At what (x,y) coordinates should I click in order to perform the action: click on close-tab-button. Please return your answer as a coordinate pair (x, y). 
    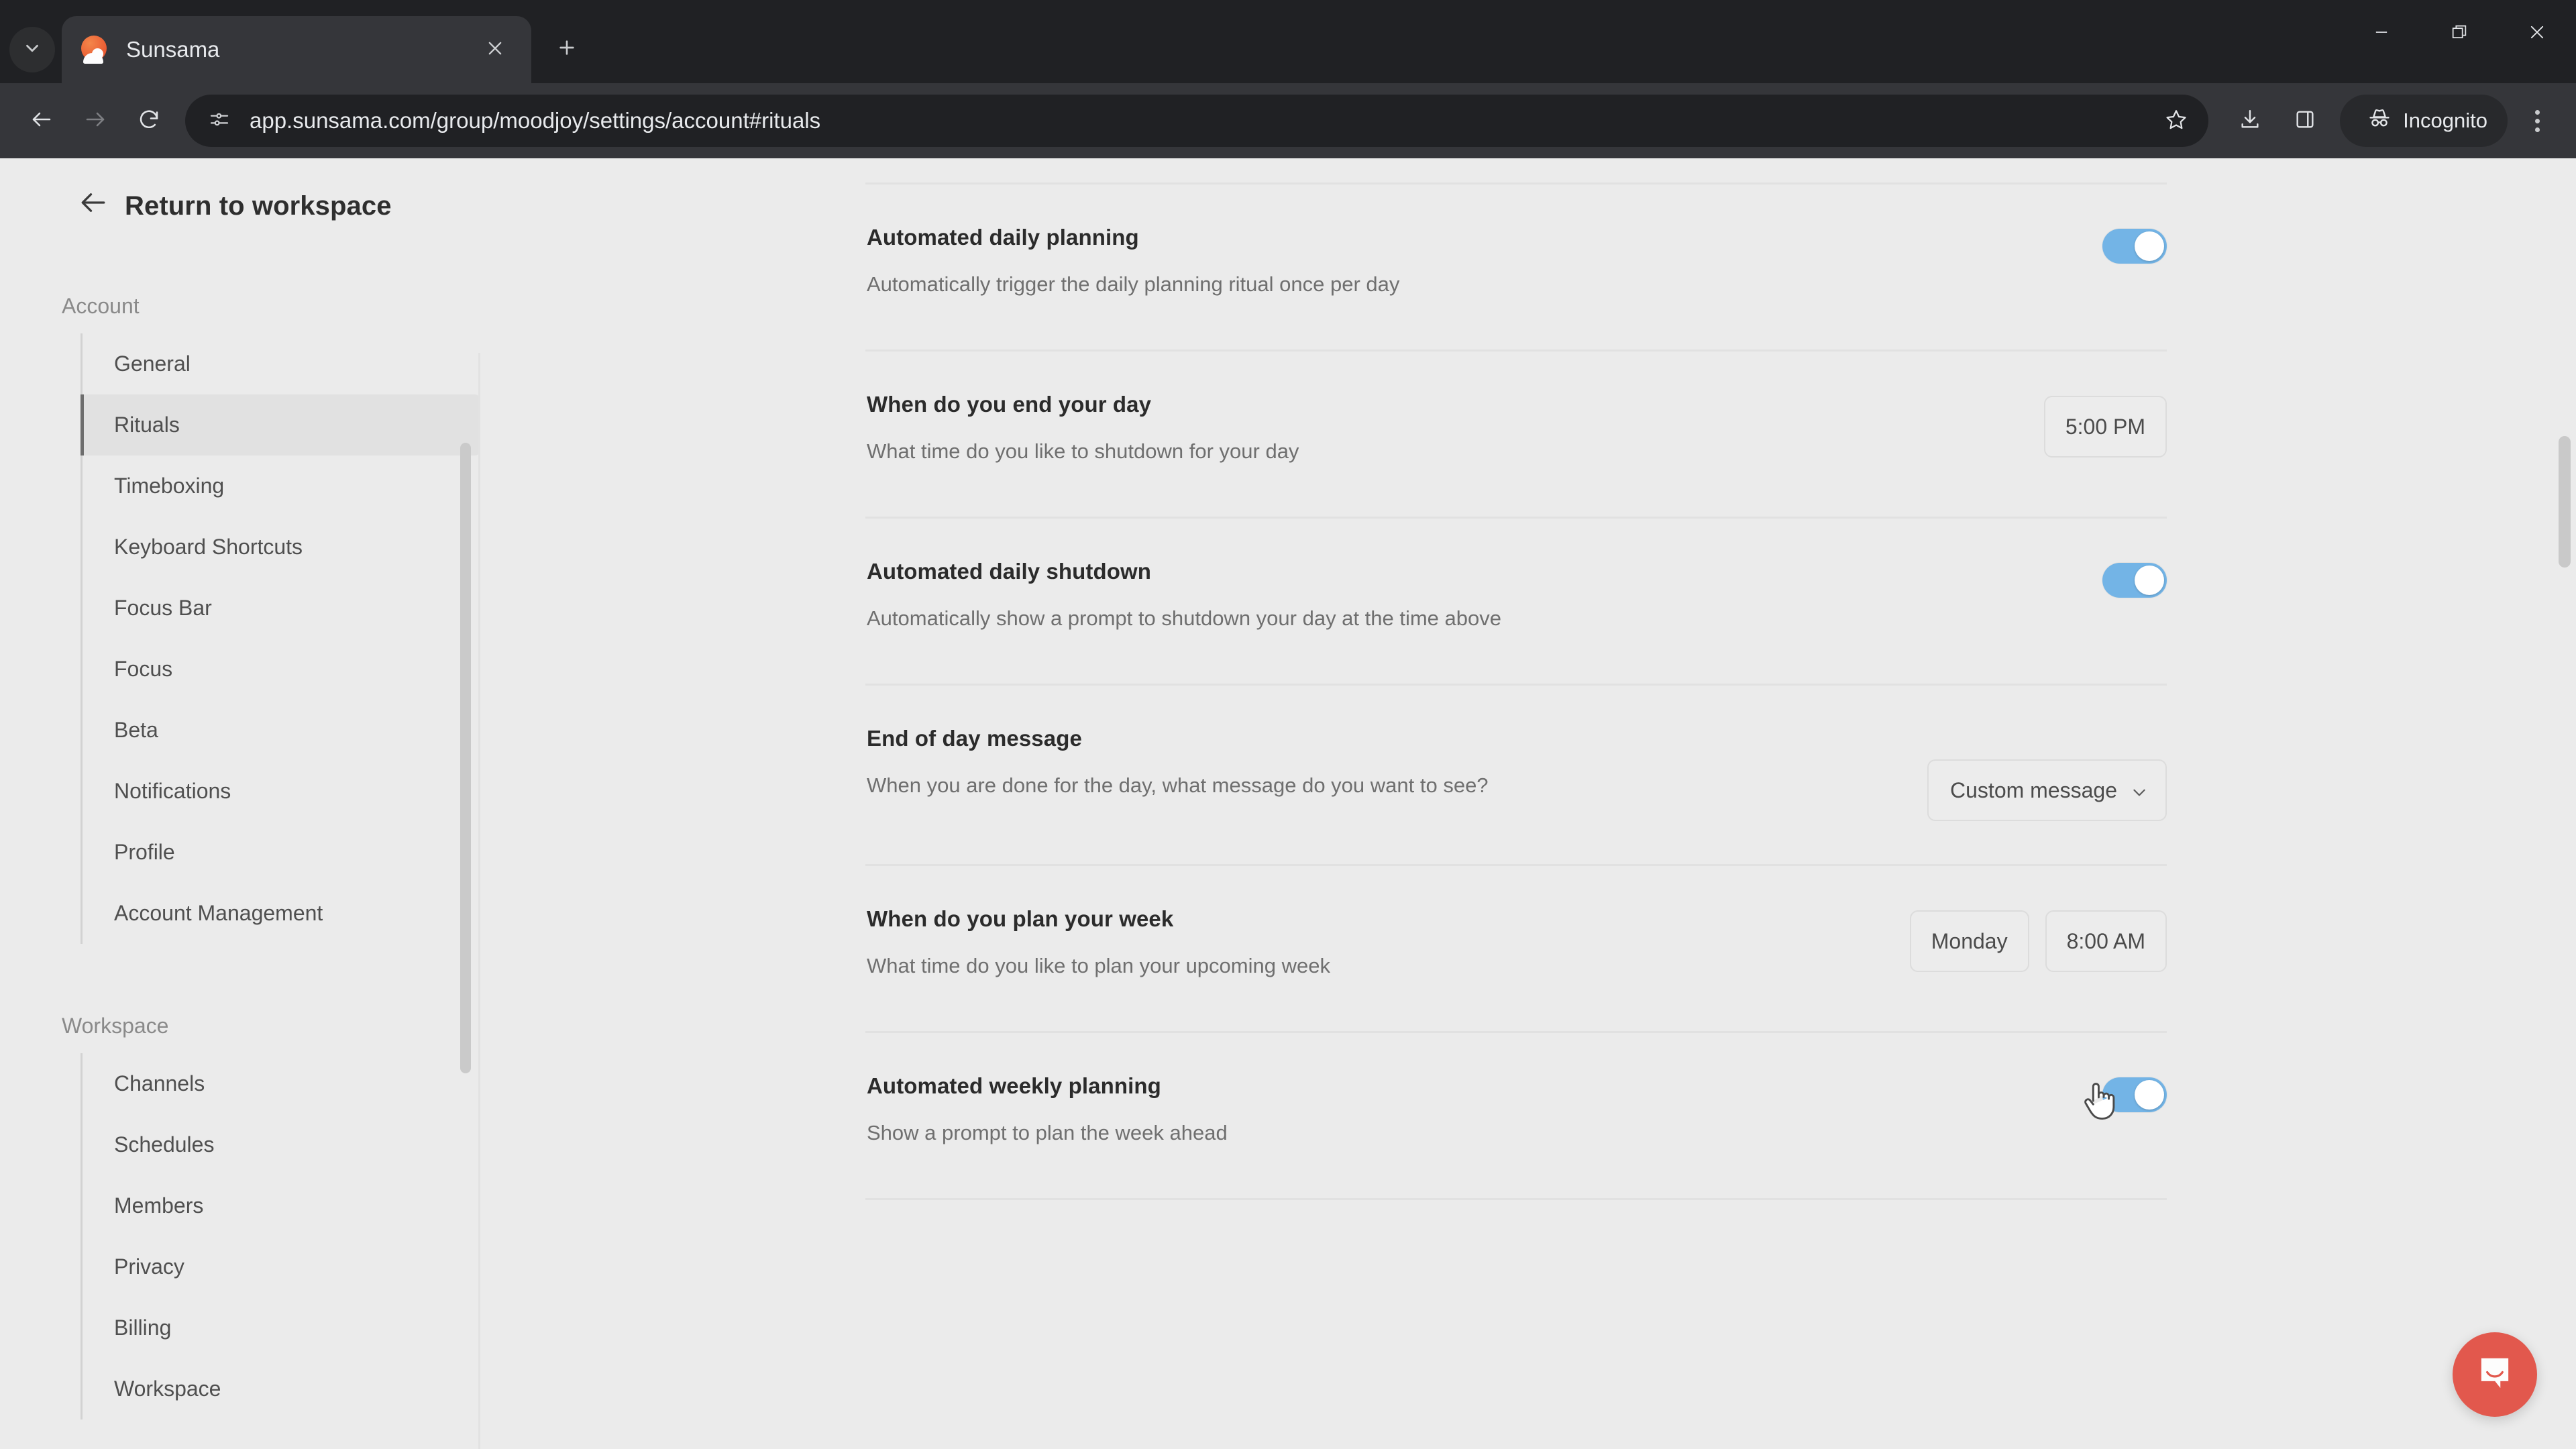
    Looking at the image, I should click on (495, 49).